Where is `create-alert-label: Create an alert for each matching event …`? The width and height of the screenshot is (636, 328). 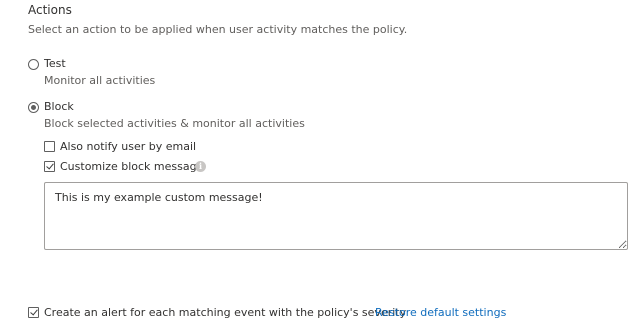
create-alert-label: Create an alert for each matching event … is located at coordinates (225, 312).